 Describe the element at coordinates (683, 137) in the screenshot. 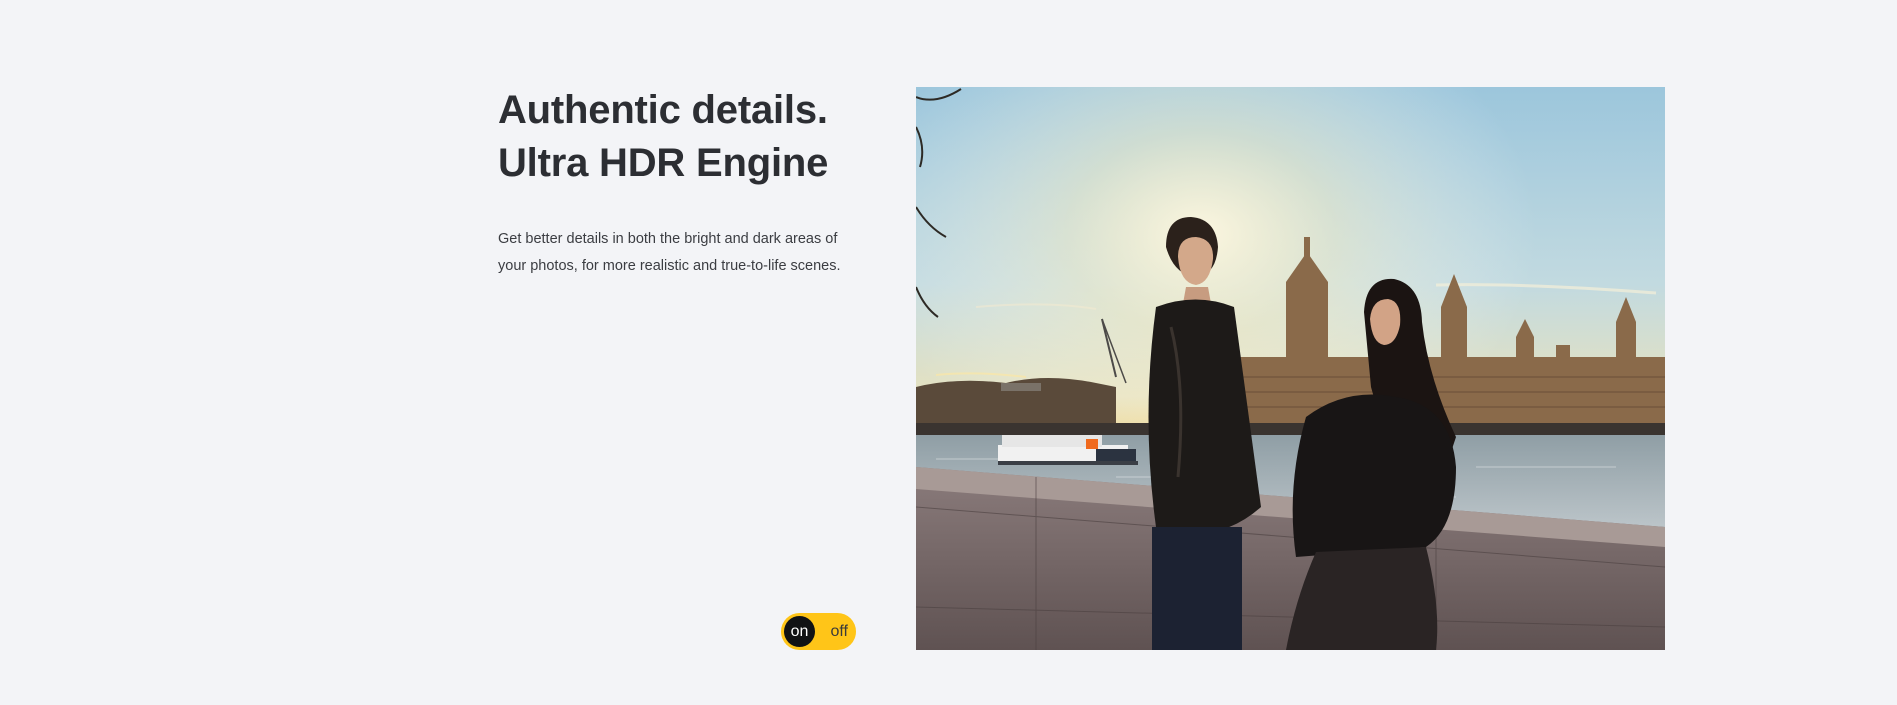

I see `feature-title: Authentic details. Ultra HDR Engine` at that location.